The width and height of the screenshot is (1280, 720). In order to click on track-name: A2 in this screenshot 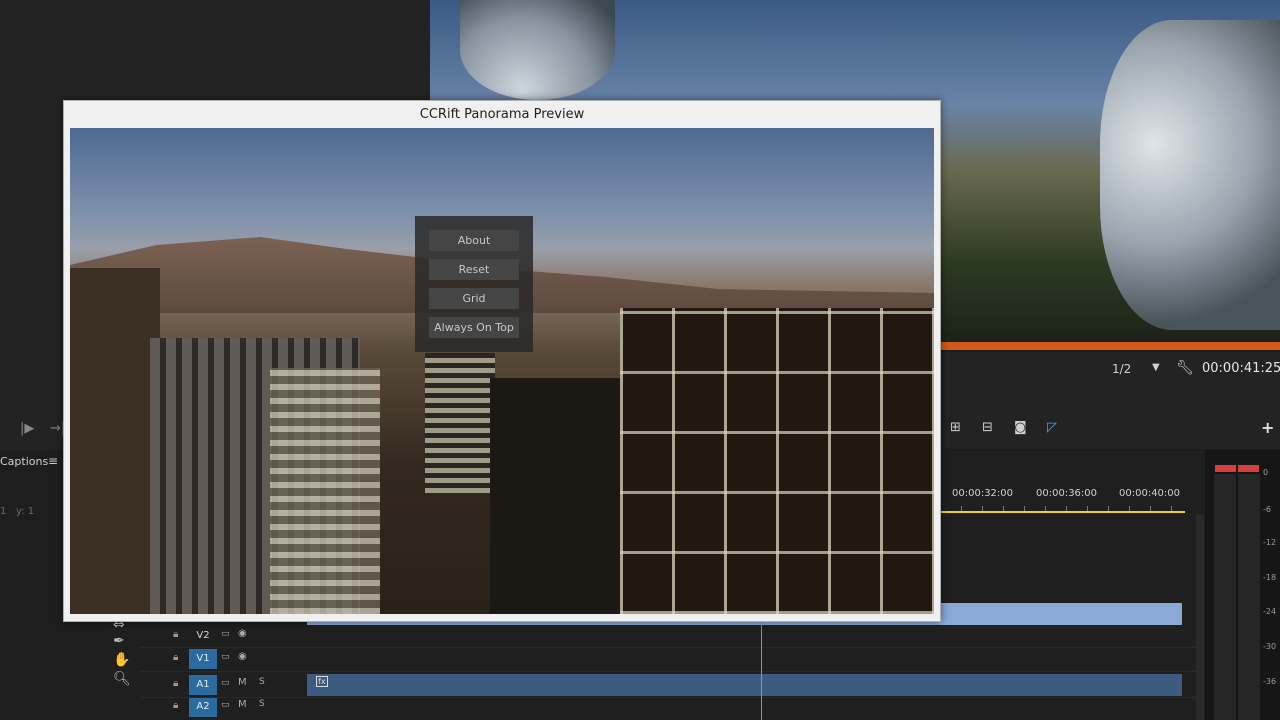, I will do `click(203, 707)`.